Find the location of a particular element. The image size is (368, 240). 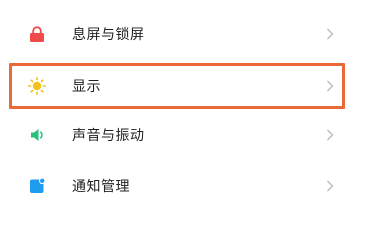

settings-item-label: 通知管理 is located at coordinates (101, 187).